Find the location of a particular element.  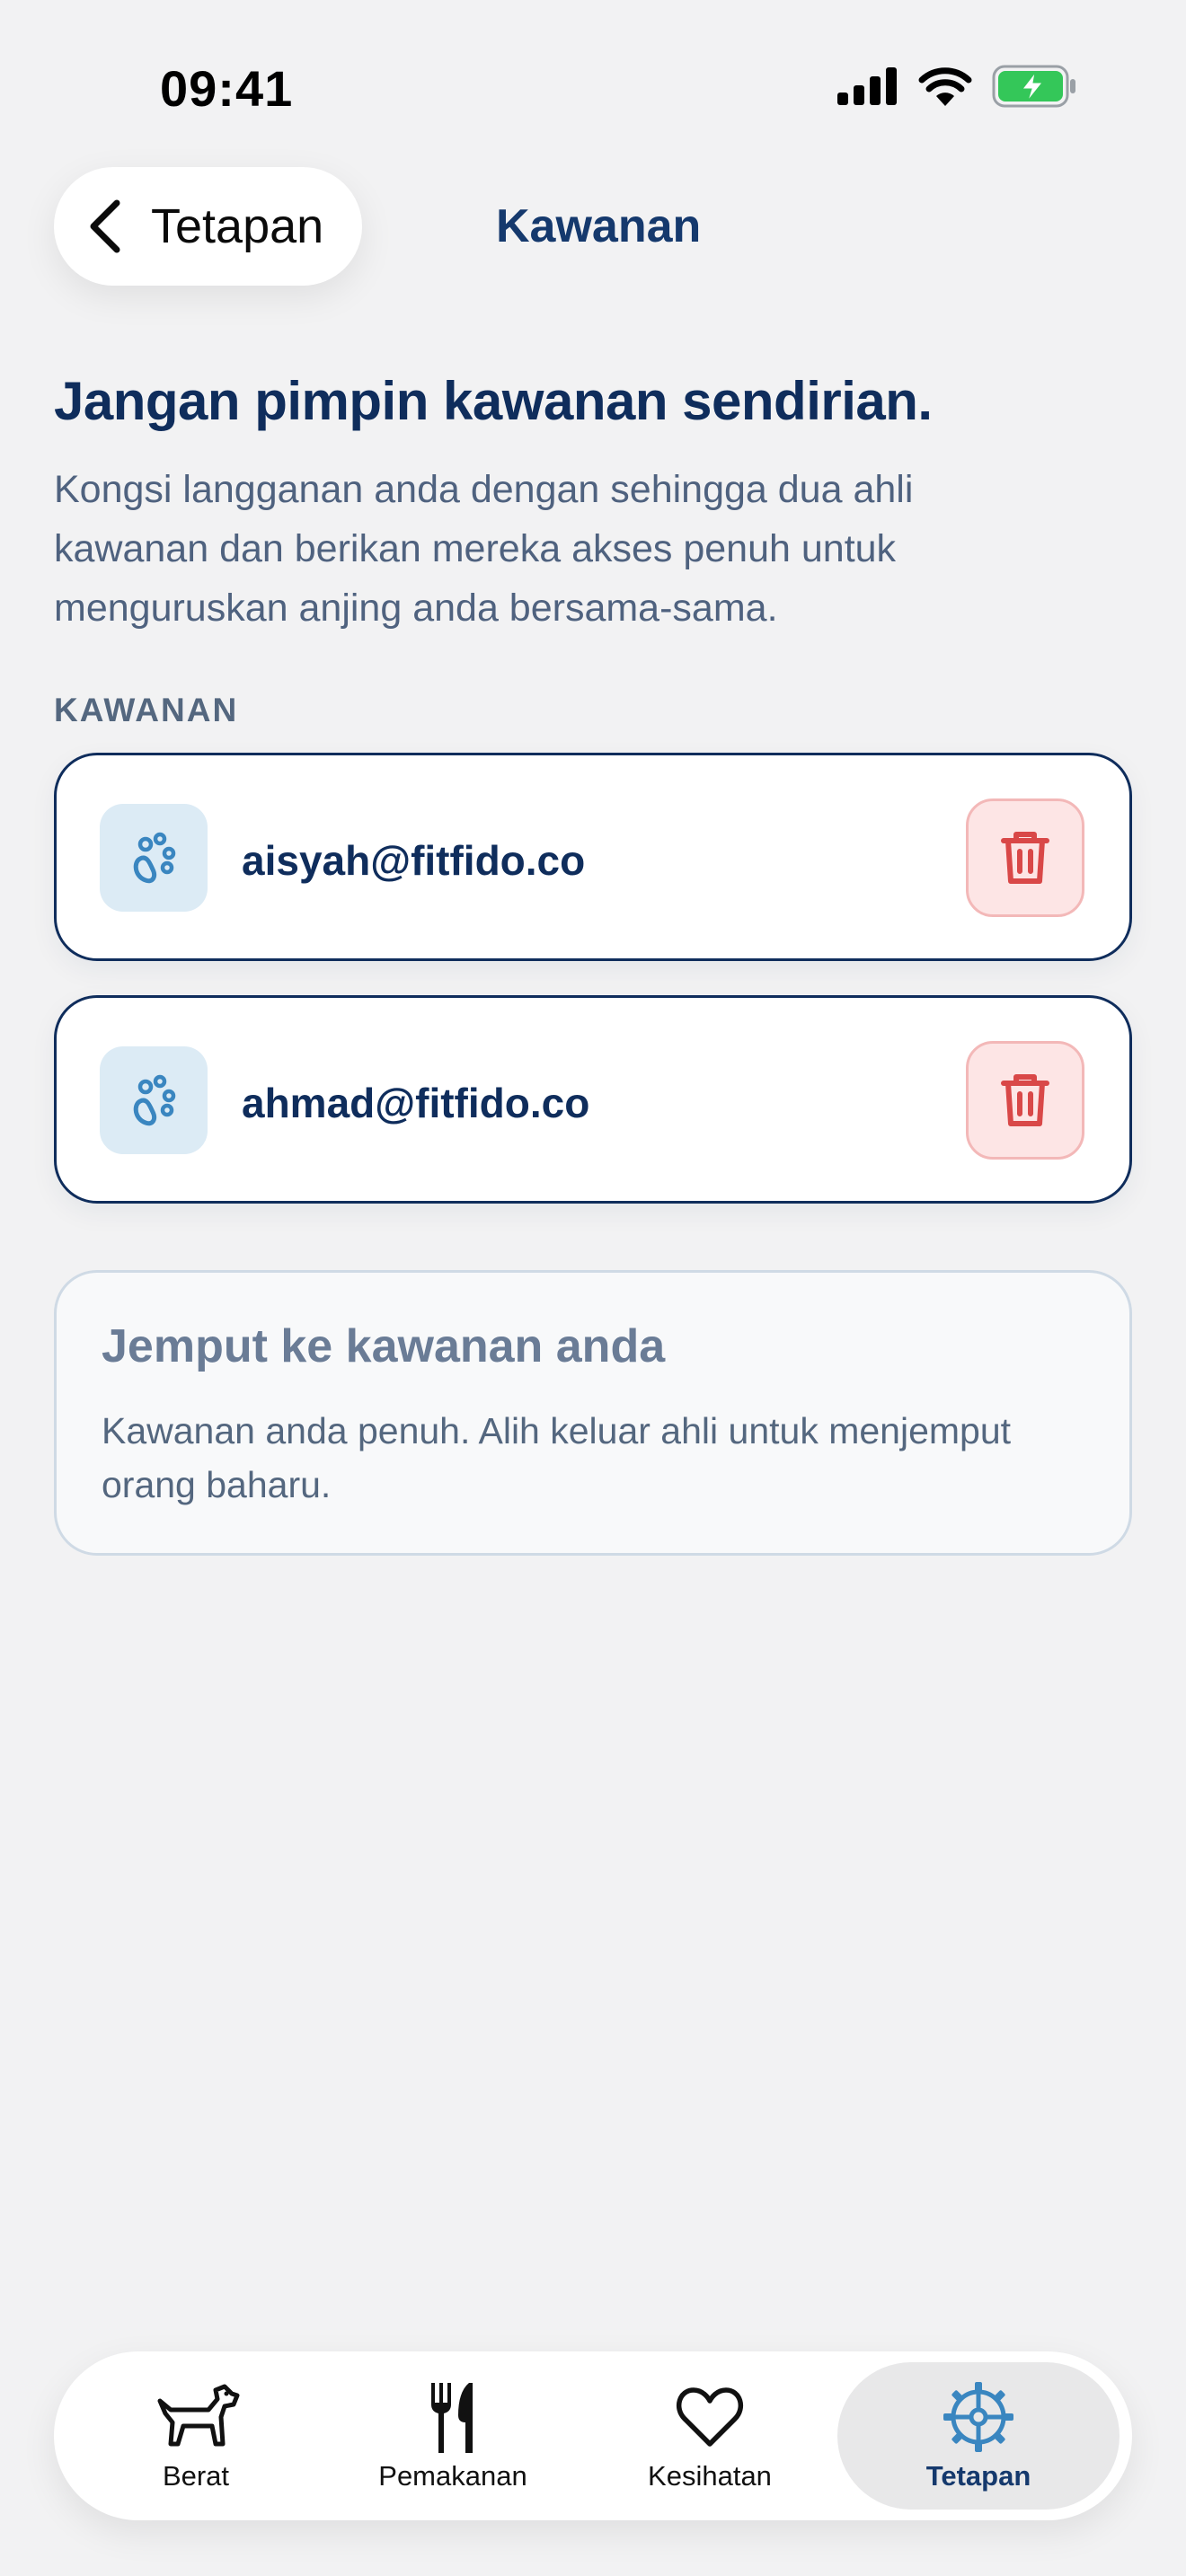

wifi-icon is located at coordinates (945, 86).